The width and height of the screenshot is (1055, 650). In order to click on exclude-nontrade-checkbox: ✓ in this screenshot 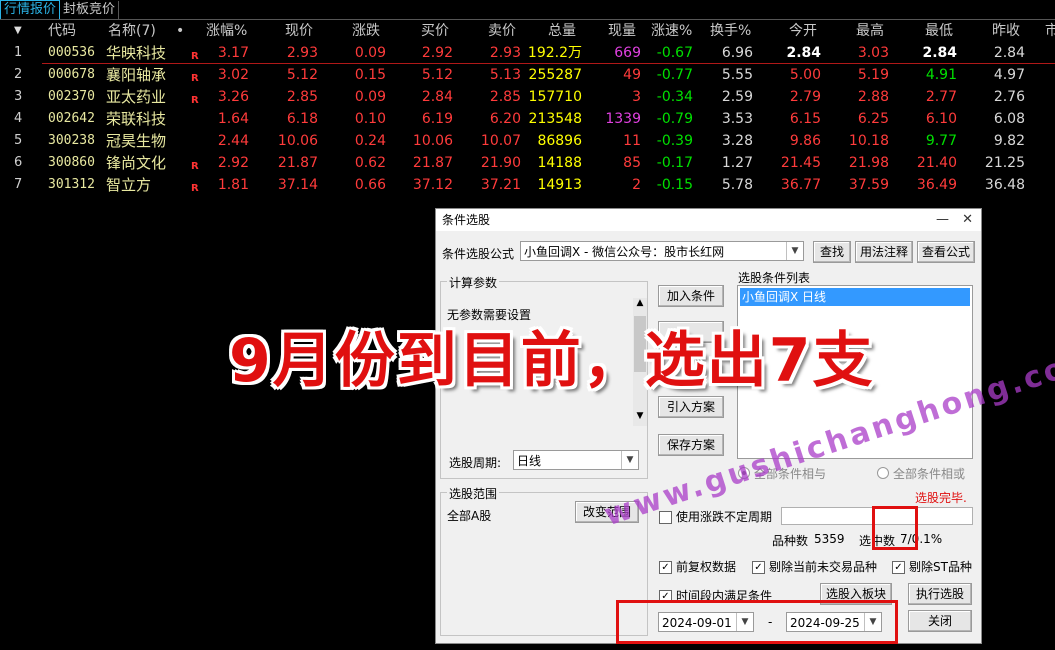, I will do `click(758, 567)`.